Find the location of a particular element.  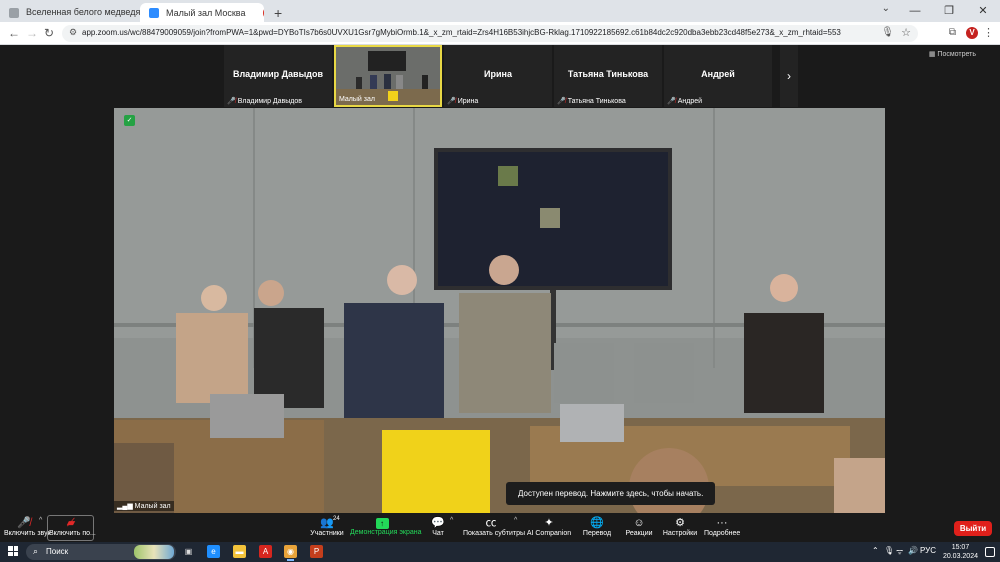

clock: 15:07 20.03.2024 is located at coordinates (960, 552).